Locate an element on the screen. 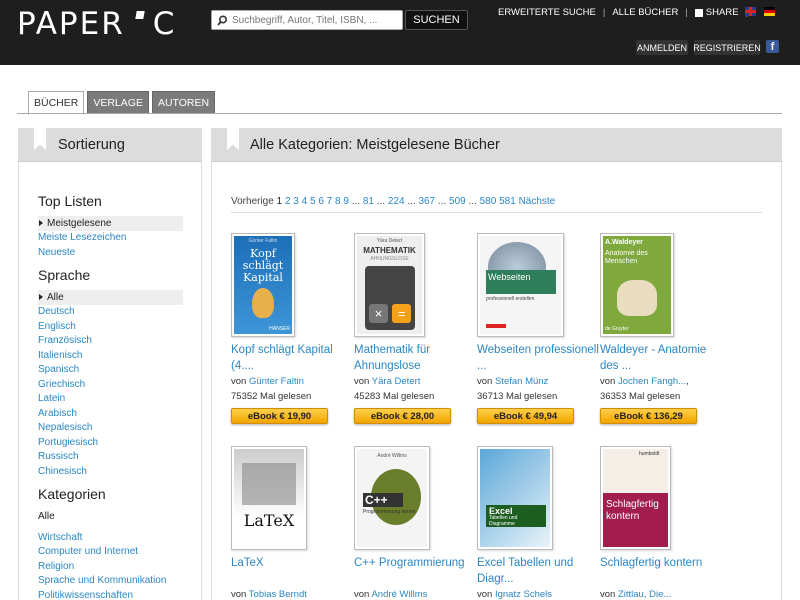  author-link: Yära Detert is located at coordinates (396, 381).